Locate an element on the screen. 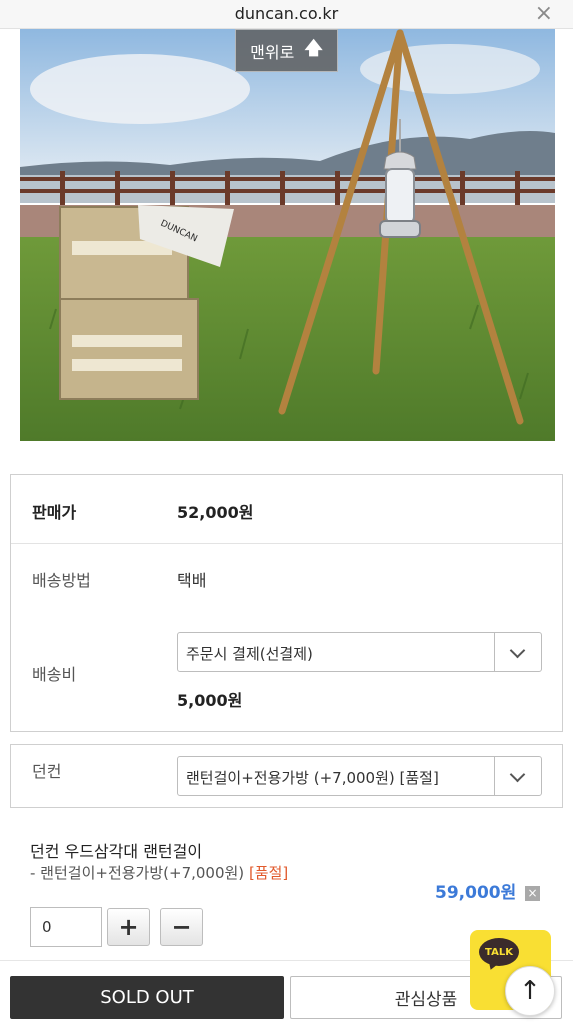 Image resolution: width=573 pixels, height=1025 pixels. quantity-minus-button: − is located at coordinates (181, 927).